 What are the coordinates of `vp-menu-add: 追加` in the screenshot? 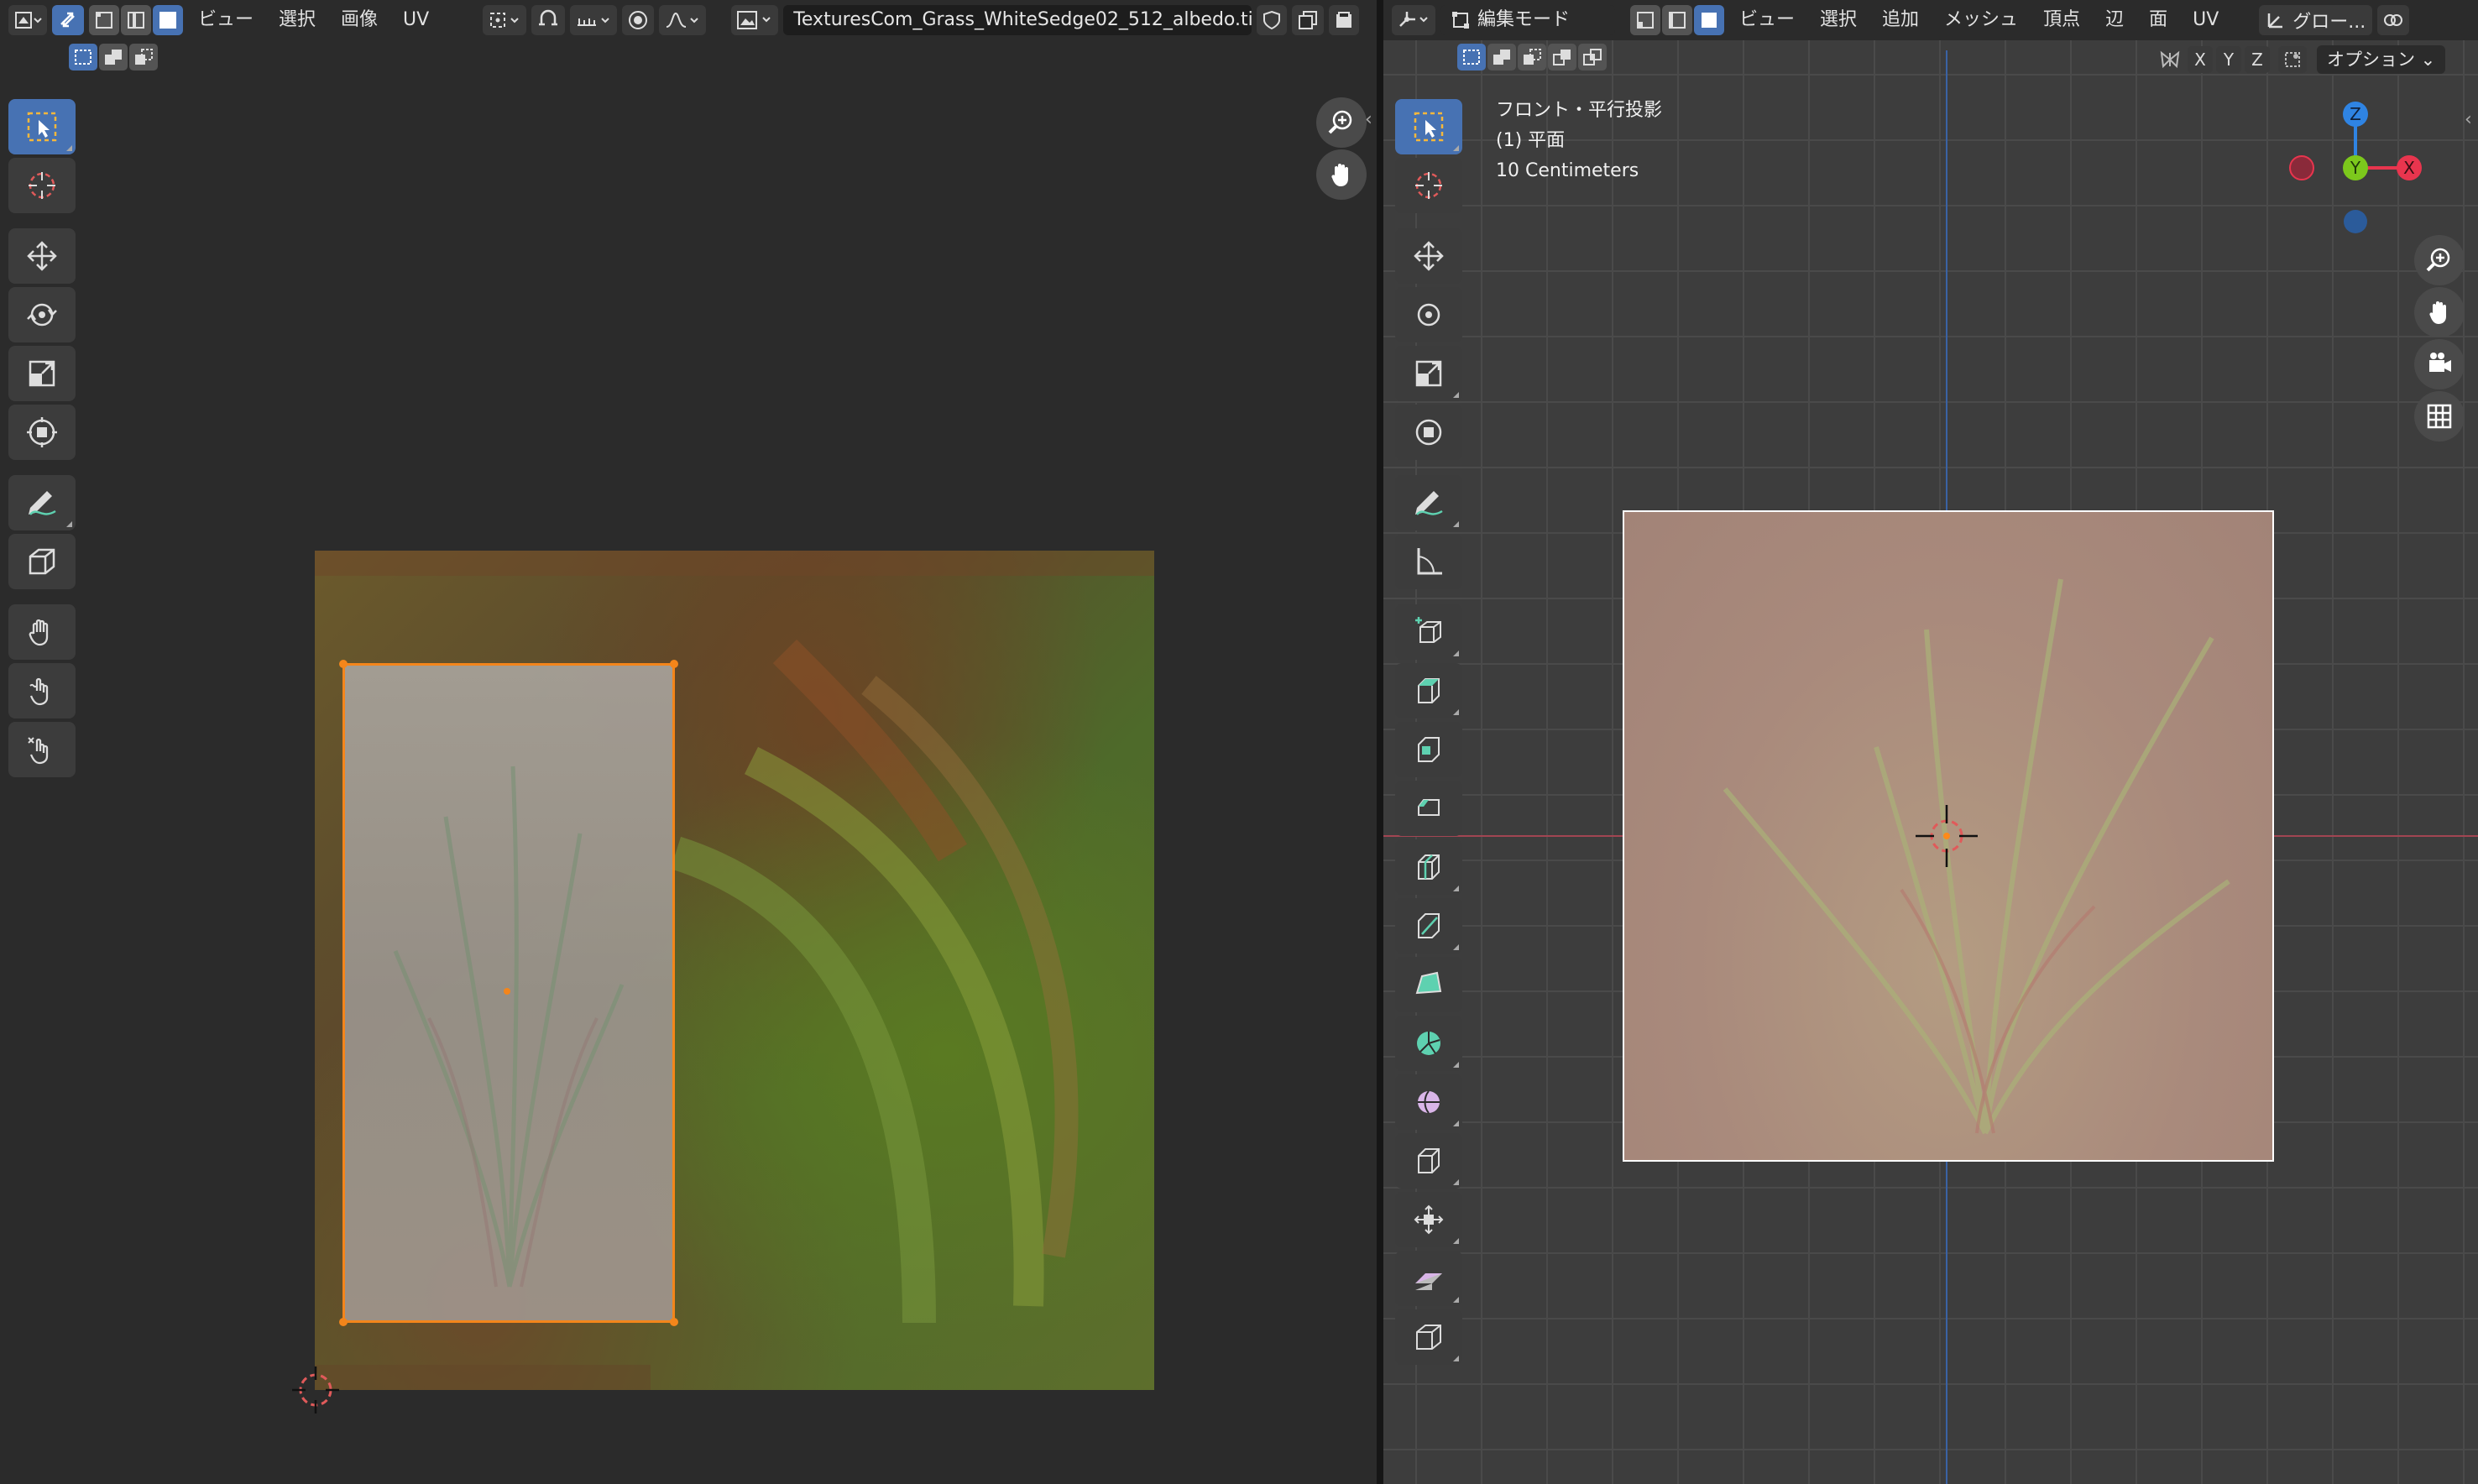 It's located at (1900, 20).